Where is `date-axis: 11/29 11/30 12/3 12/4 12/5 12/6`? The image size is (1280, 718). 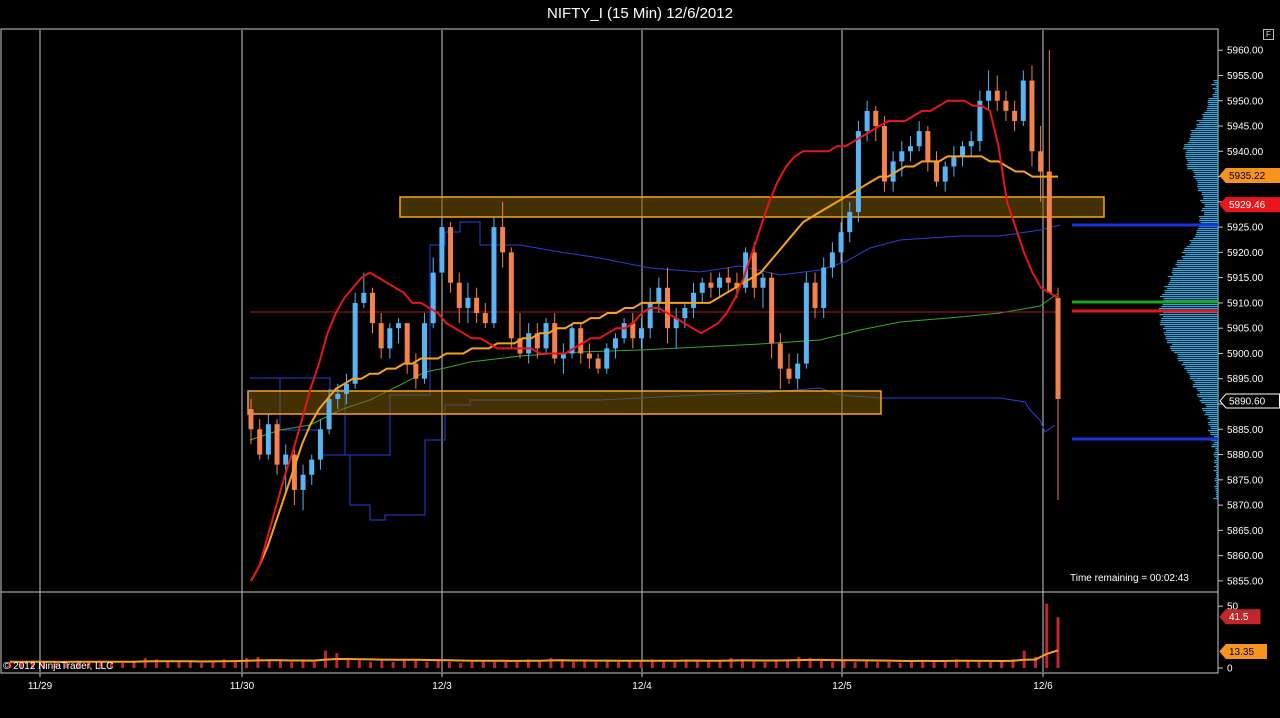 date-axis: 11/29 11/30 12/3 12/4 12/5 12/6 is located at coordinates (540, 682).